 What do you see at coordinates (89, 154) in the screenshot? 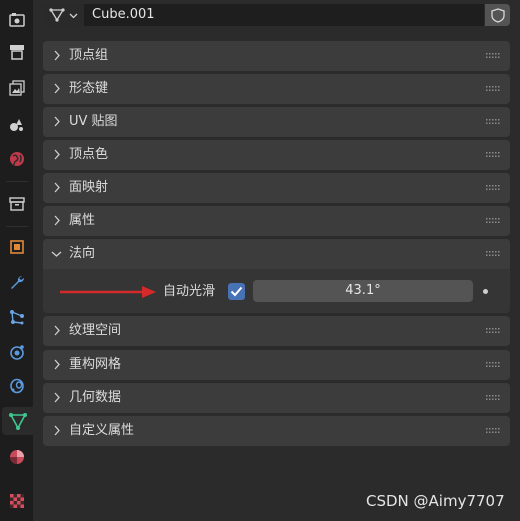
I see `panel-label: 顶点色` at bounding box center [89, 154].